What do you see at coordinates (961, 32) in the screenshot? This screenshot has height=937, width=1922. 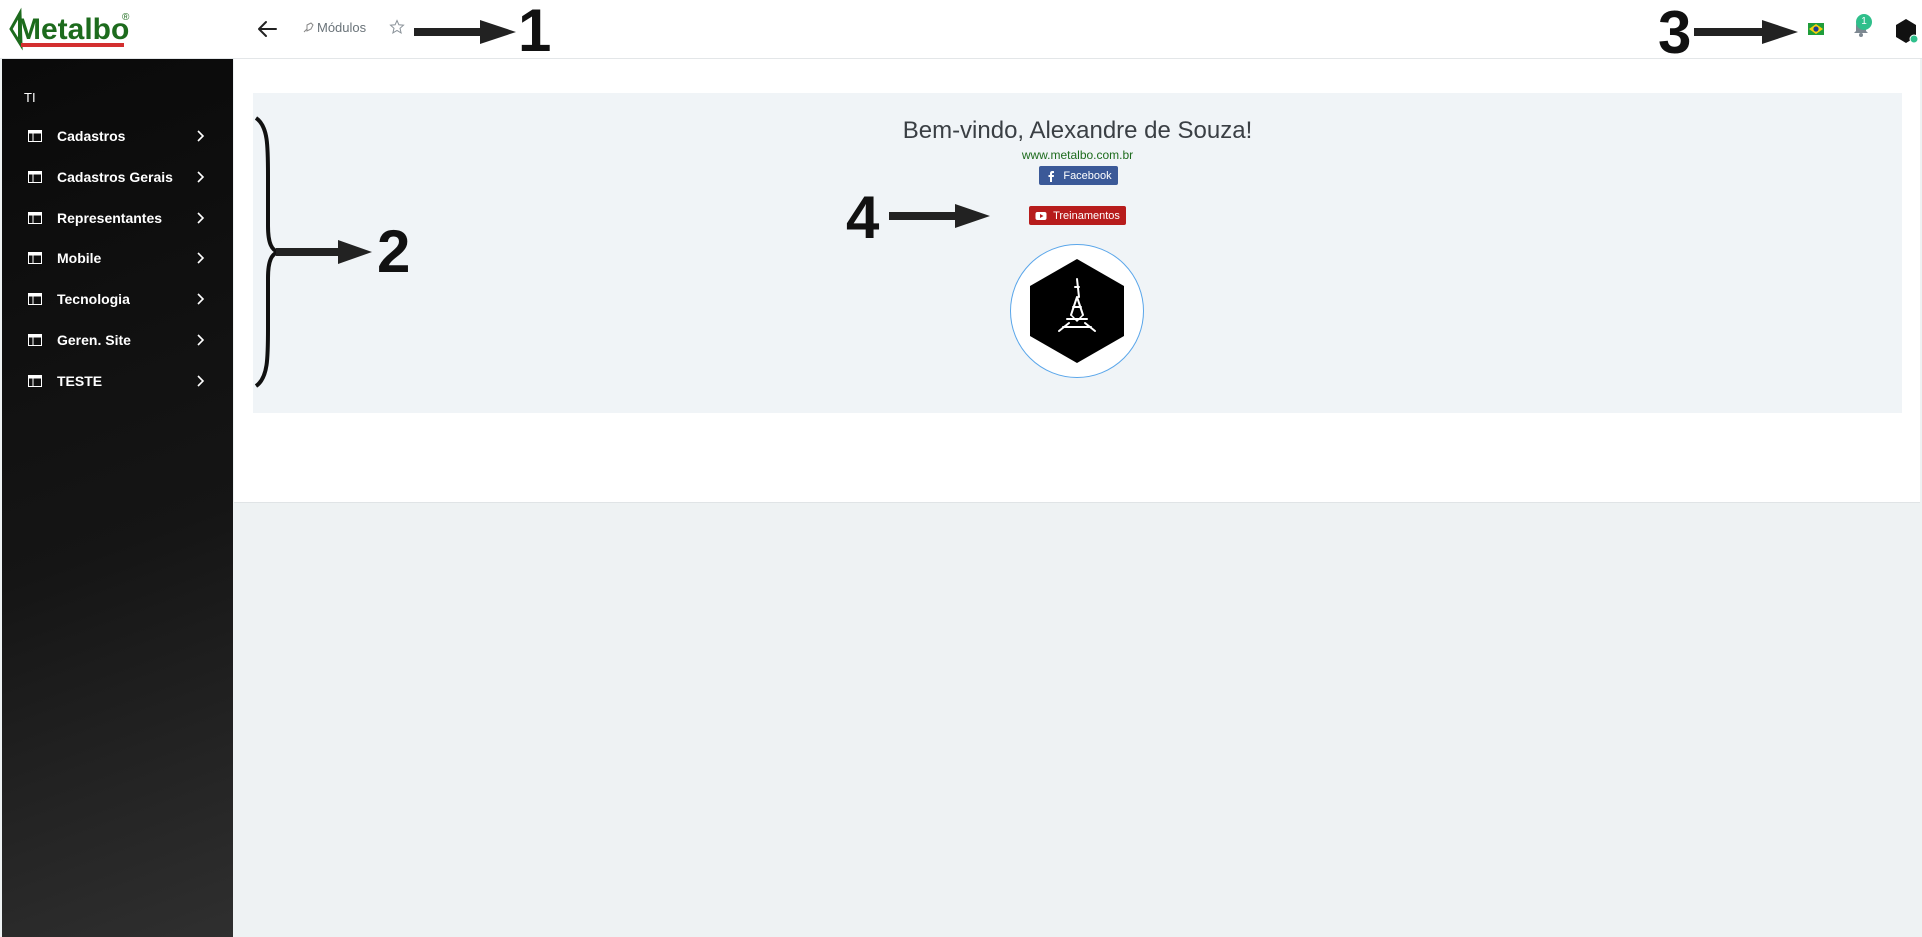 I see `top-bar: Metalbo ® Módulos 1 3 1` at bounding box center [961, 32].